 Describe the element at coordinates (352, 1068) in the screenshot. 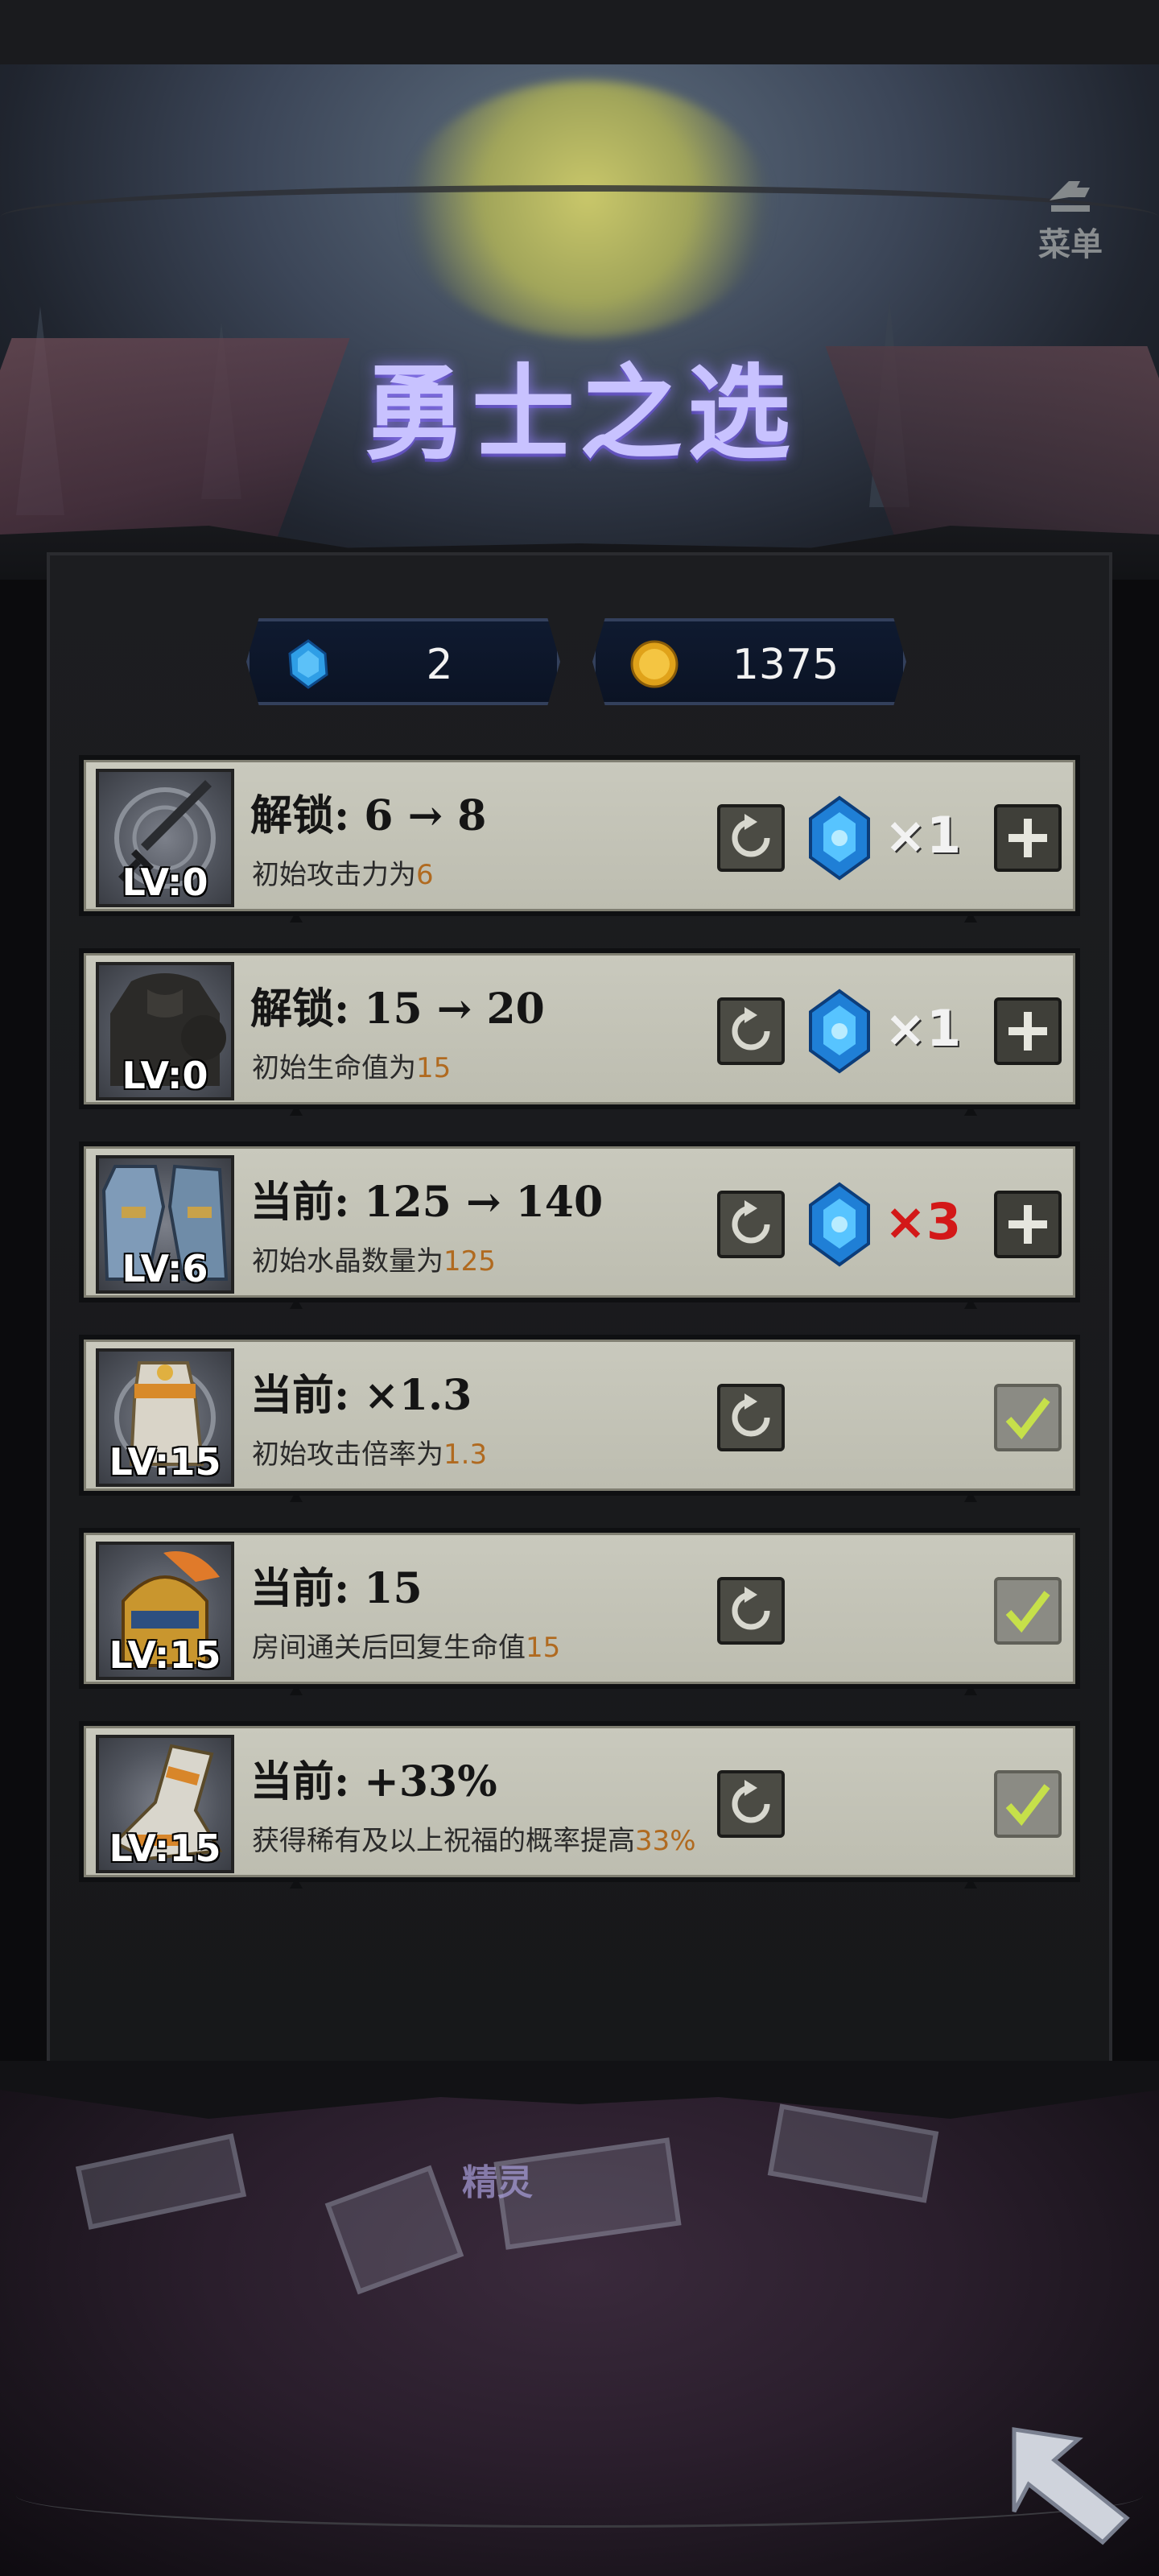

I see `upgrade-description: 初始生命值为15` at that location.